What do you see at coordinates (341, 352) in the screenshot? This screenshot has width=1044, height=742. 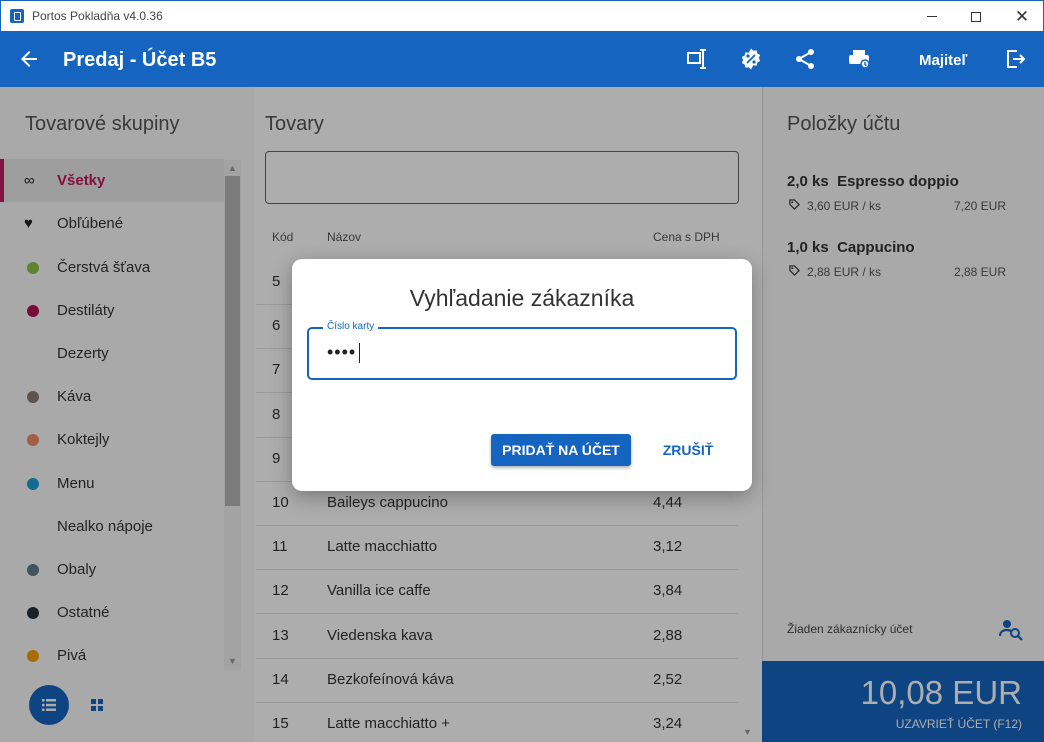 I see `card-number-value: ••••` at bounding box center [341, 352].